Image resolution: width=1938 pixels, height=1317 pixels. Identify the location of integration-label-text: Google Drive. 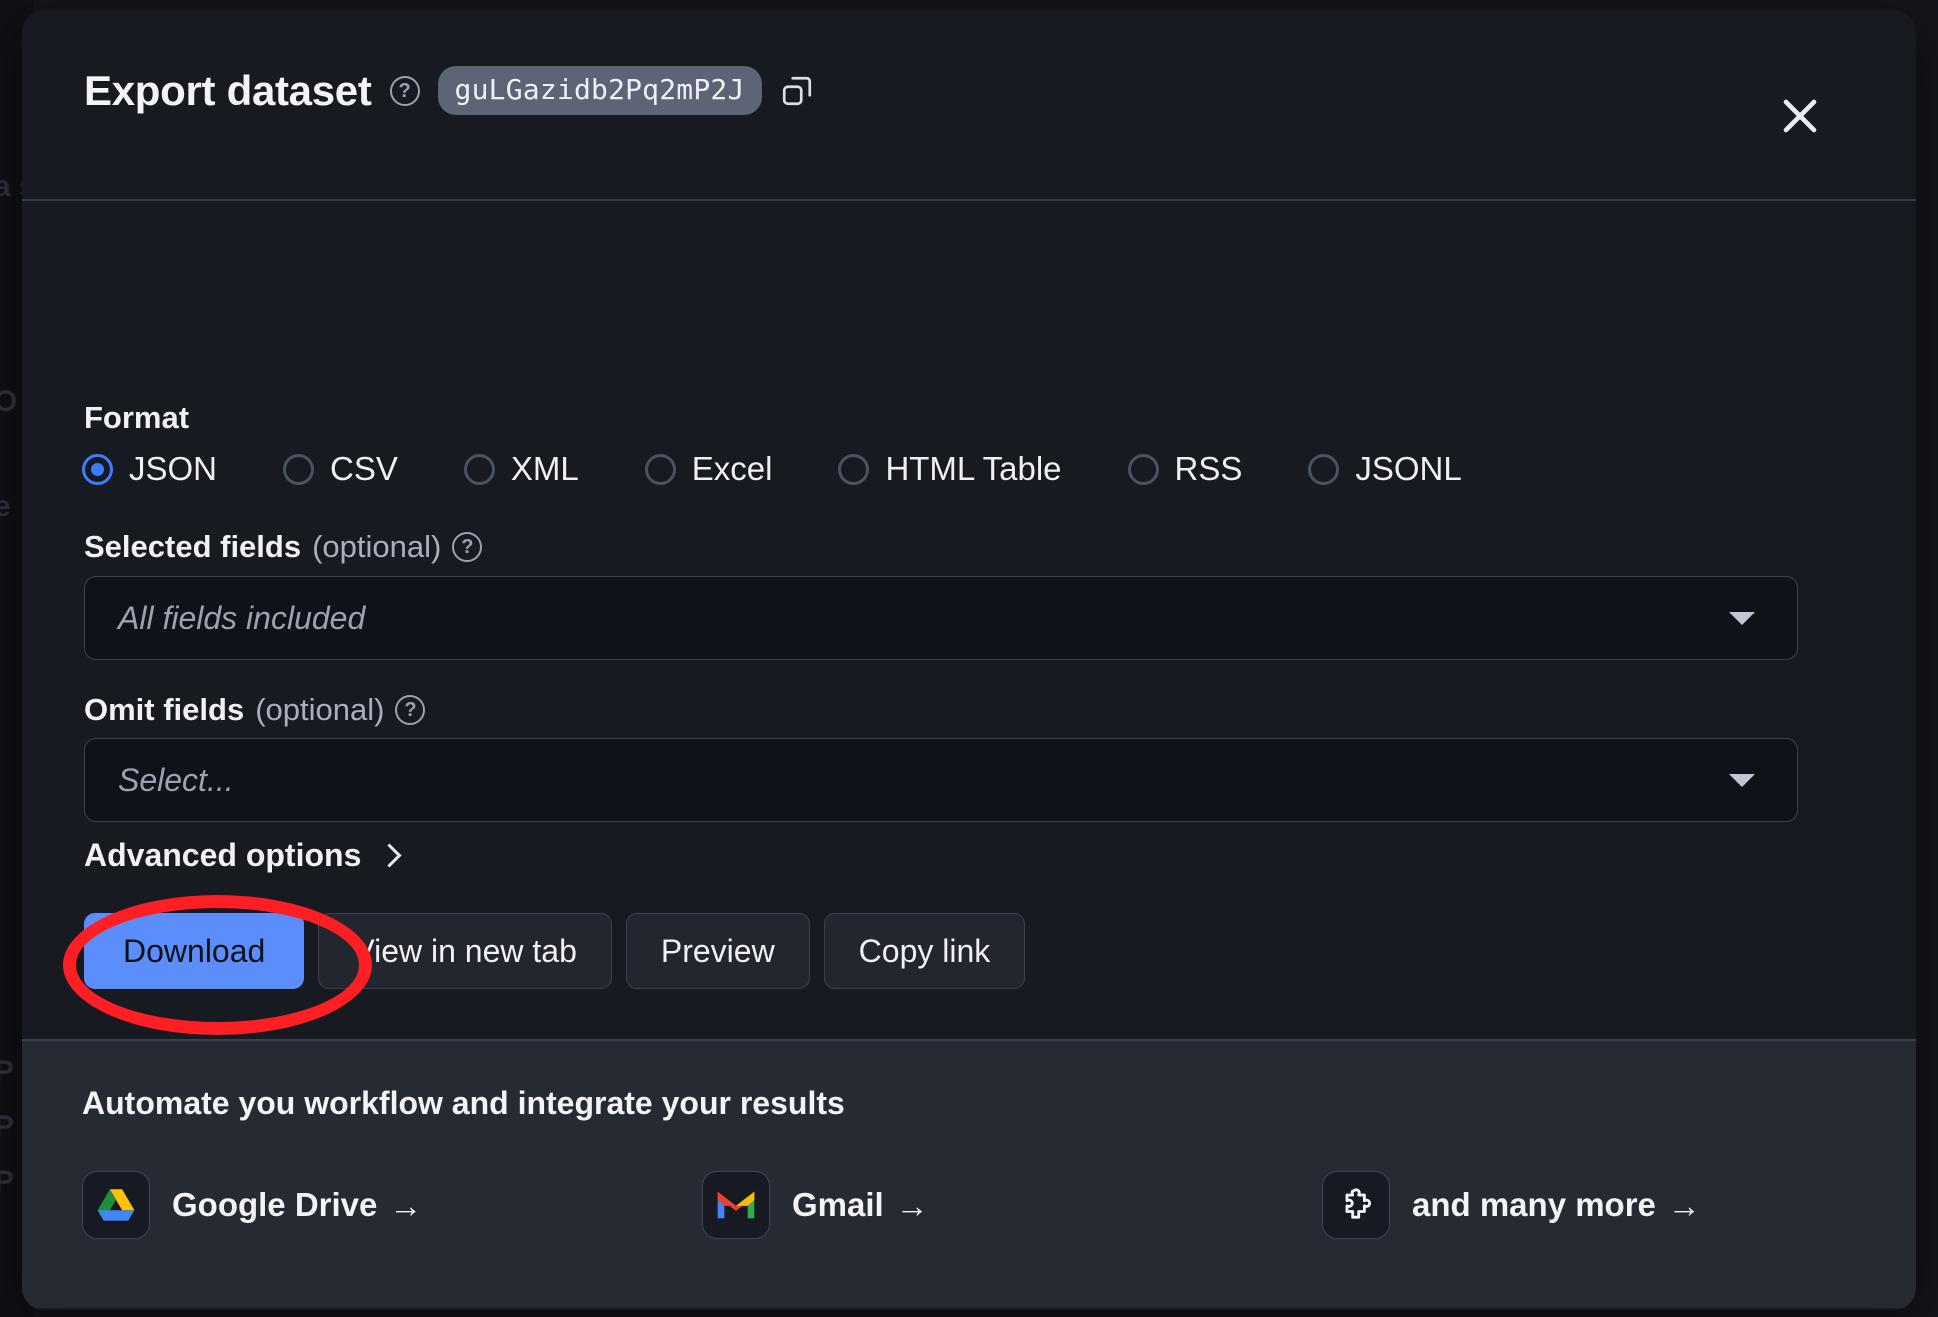
(275, 1204).